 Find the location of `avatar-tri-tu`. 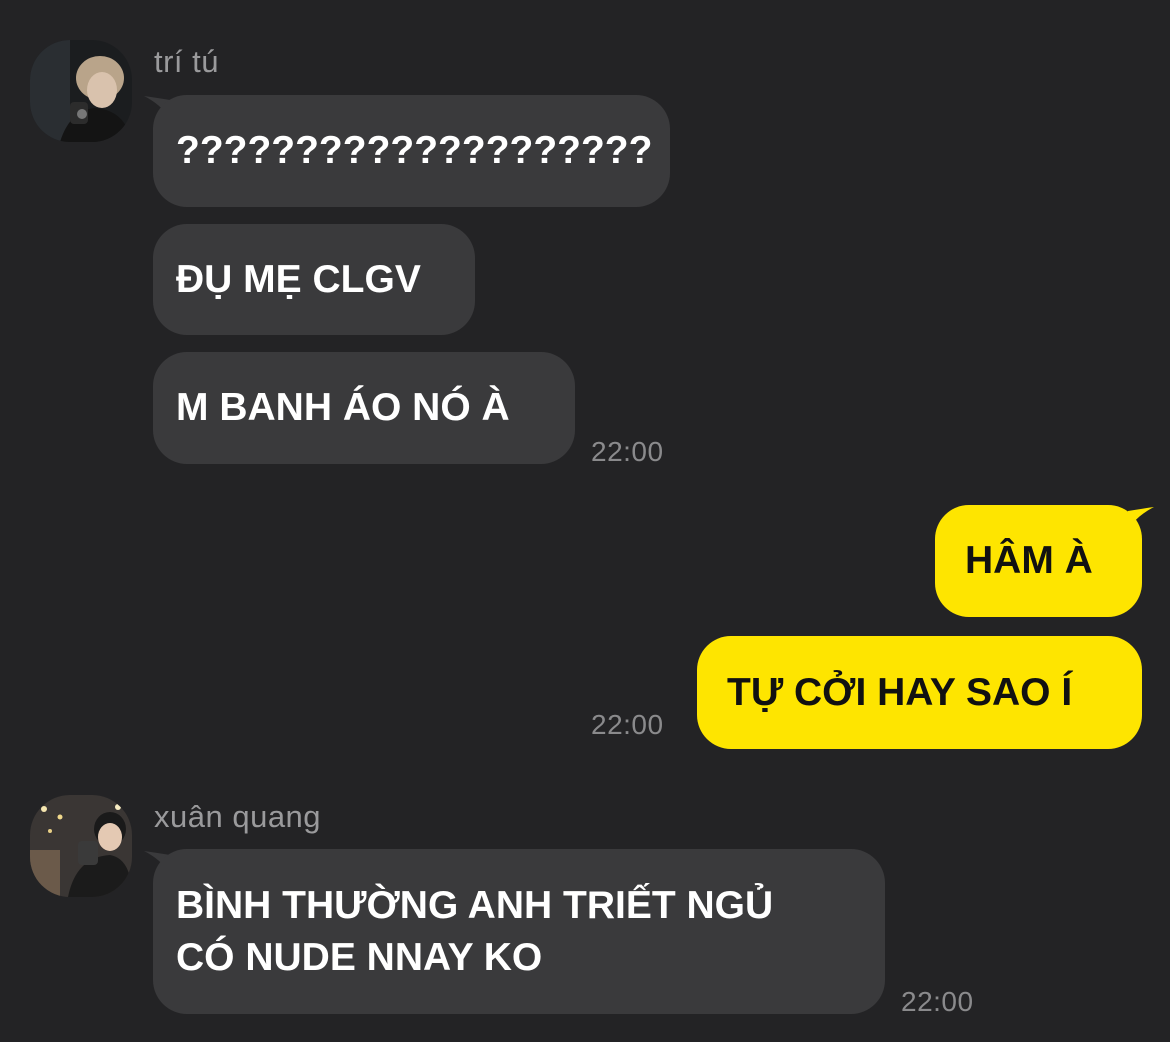

avatar-tri-tu is located at coordinates (81, 91).